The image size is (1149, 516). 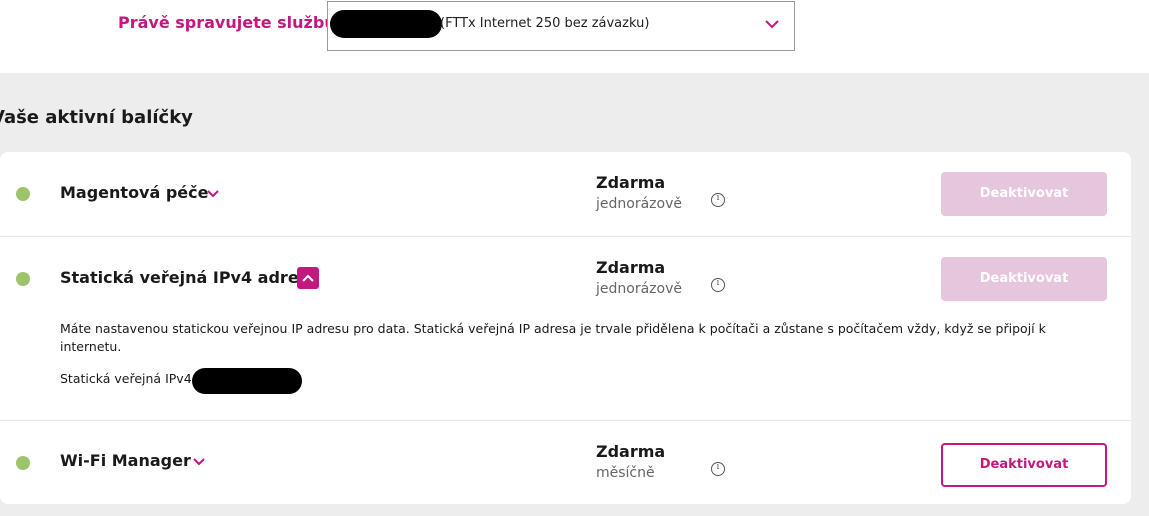 What do you see at coordinates (126, 378) in the screenshot?
I see `ip-address-label: Statická veřejná IPv4` at bounding box center [126, 378].